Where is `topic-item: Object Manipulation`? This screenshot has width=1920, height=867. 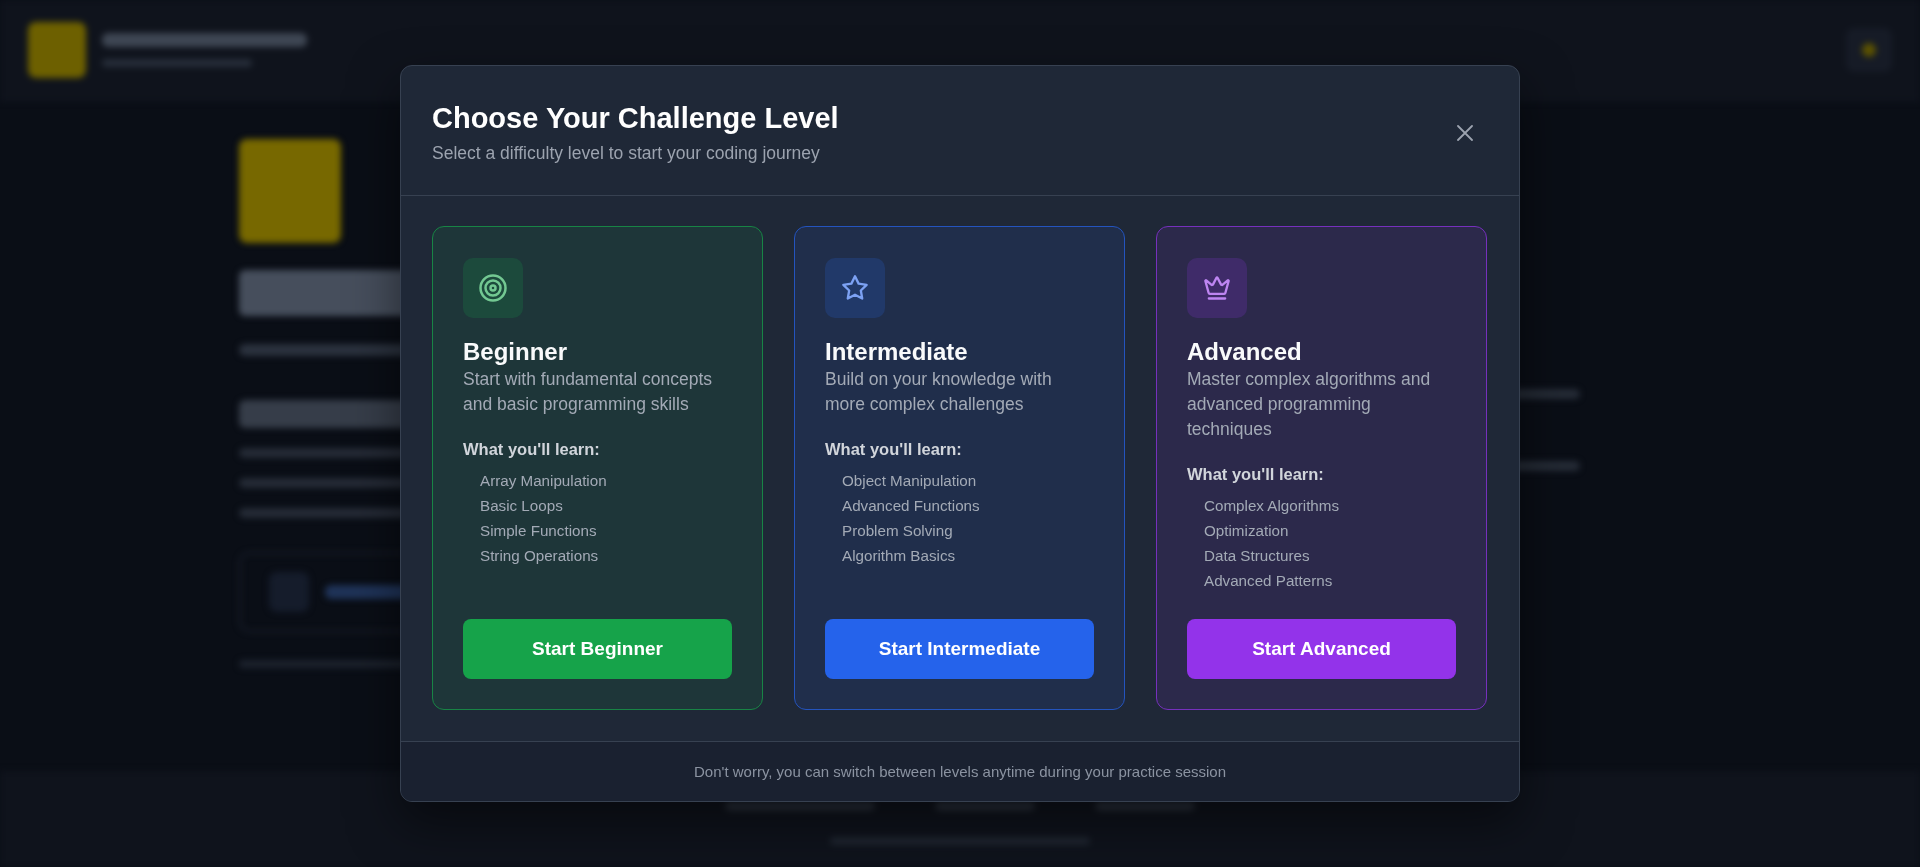 topic-item: Object Manipulation is located at coordinates (910, 481).